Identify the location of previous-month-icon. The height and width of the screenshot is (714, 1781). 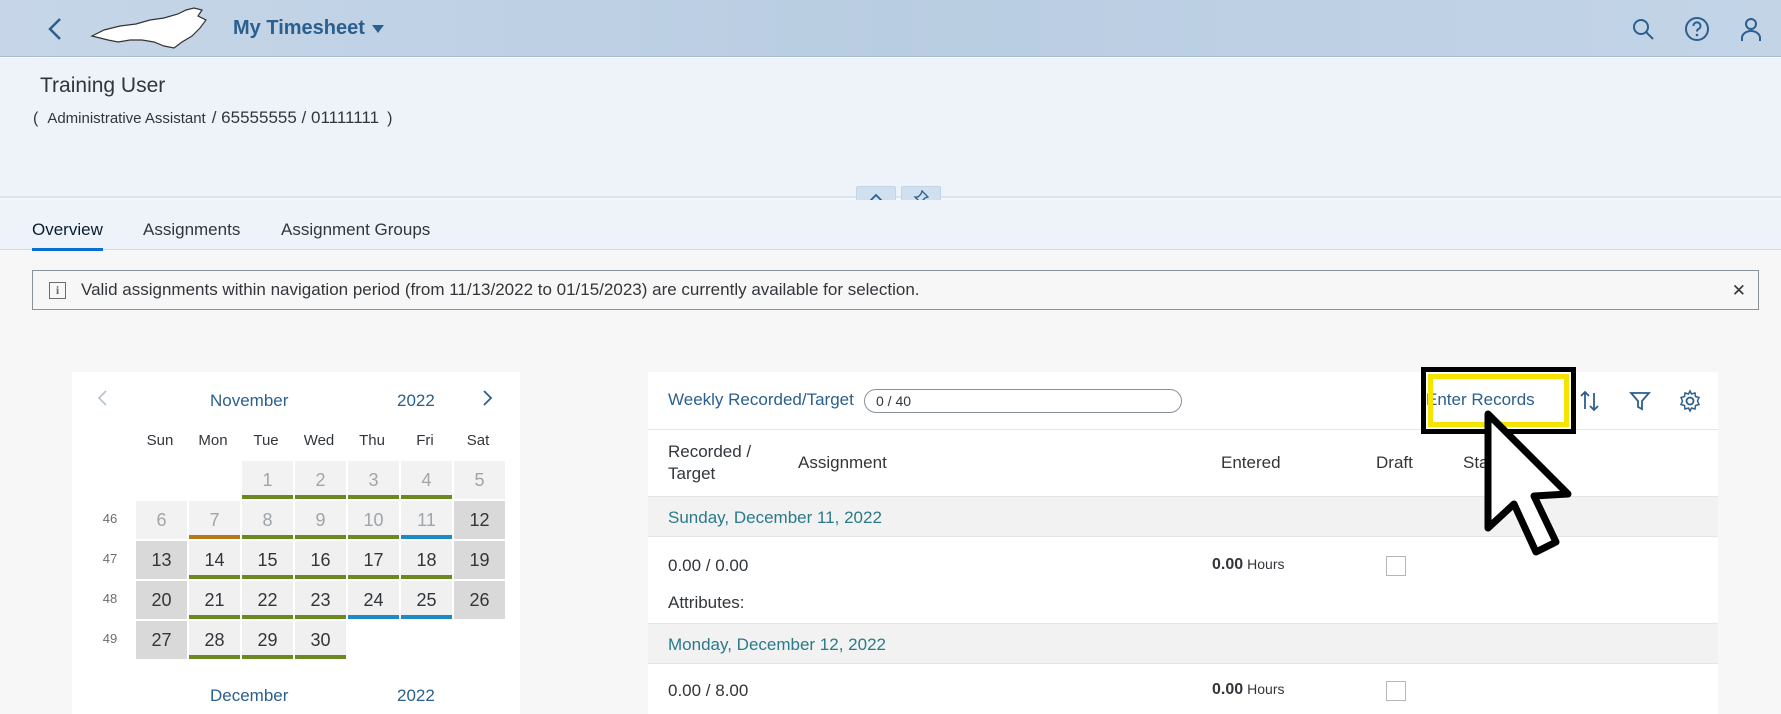
(103, 398).